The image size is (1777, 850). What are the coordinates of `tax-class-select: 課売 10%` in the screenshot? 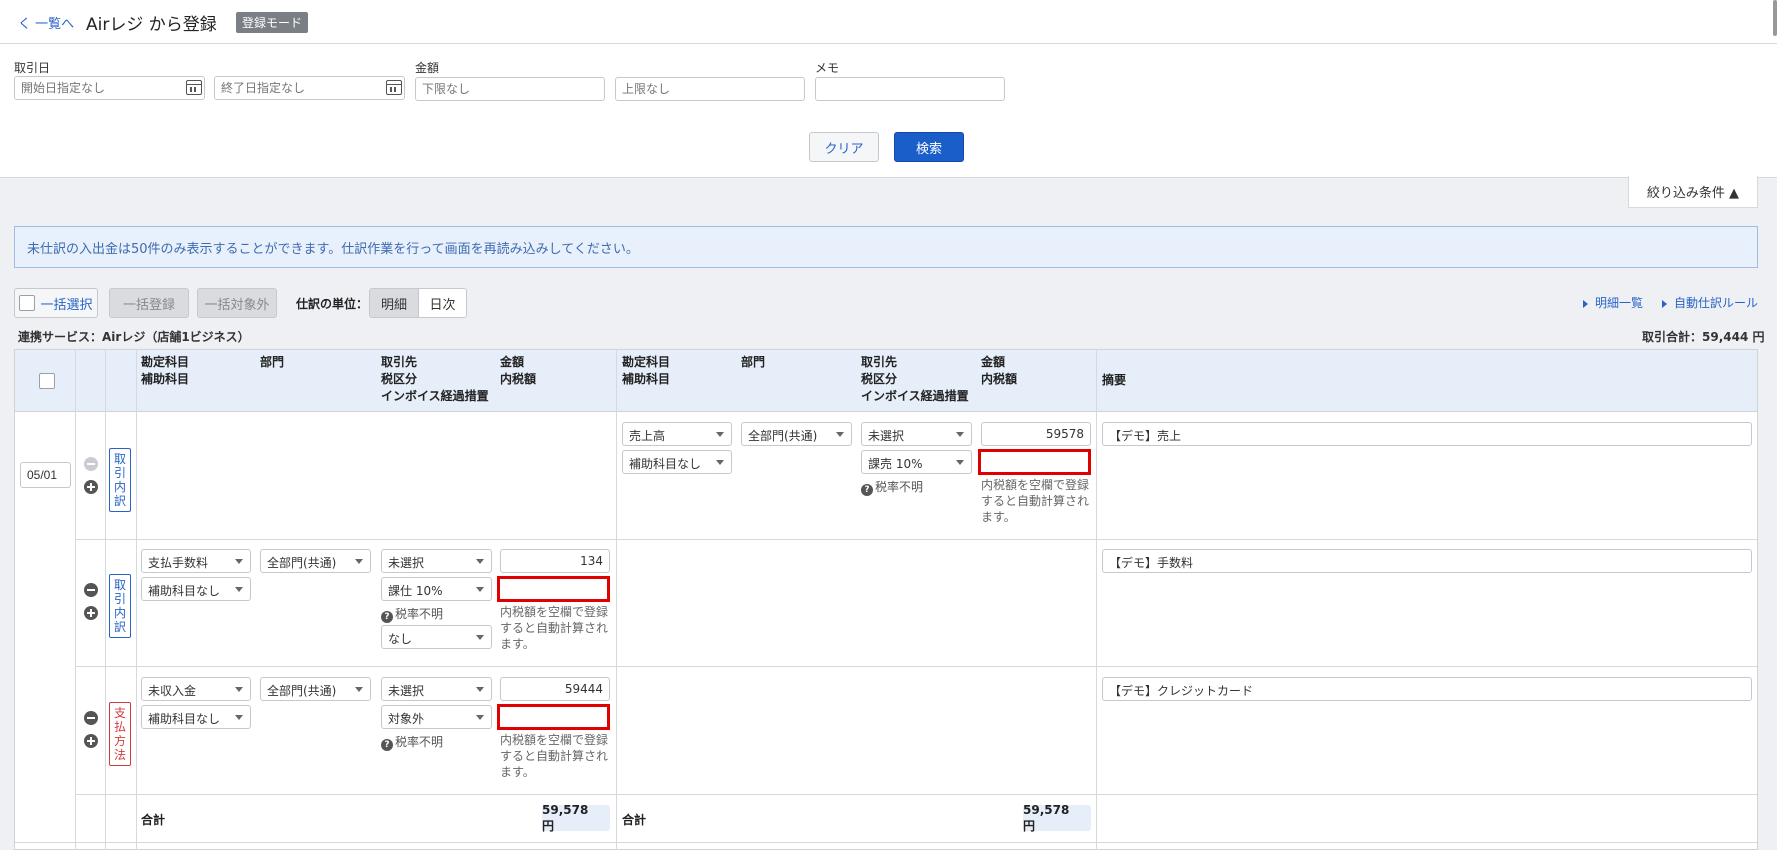 It's located at (916, 462).